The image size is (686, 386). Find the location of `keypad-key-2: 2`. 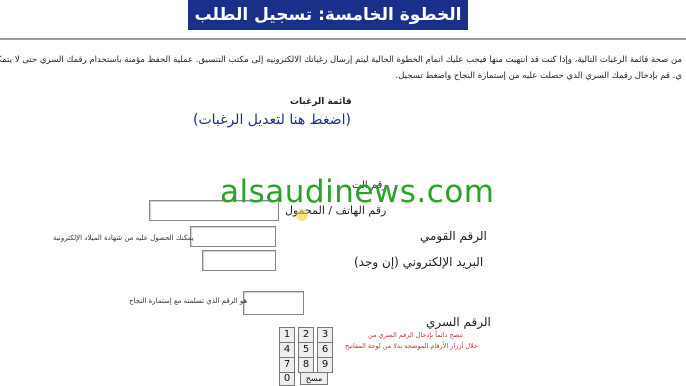

keypad-key-2: 2 is located at coordinates (306, 335).